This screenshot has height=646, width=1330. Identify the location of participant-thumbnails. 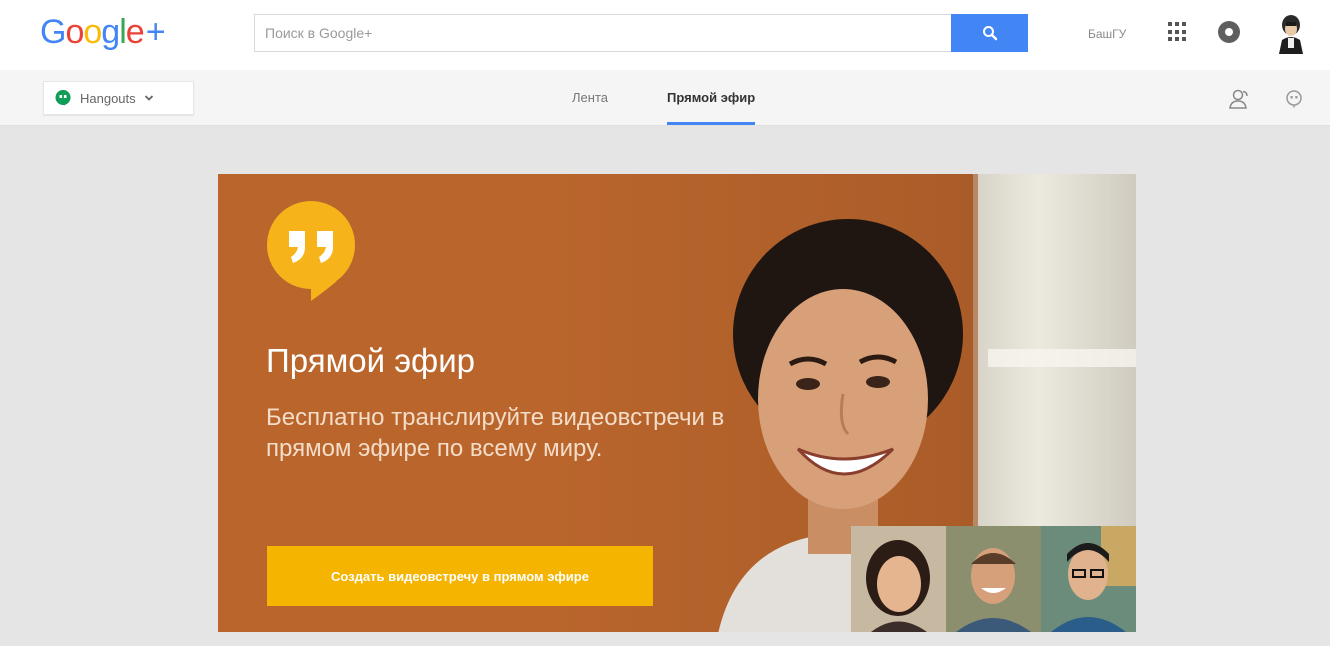
(993, 579).